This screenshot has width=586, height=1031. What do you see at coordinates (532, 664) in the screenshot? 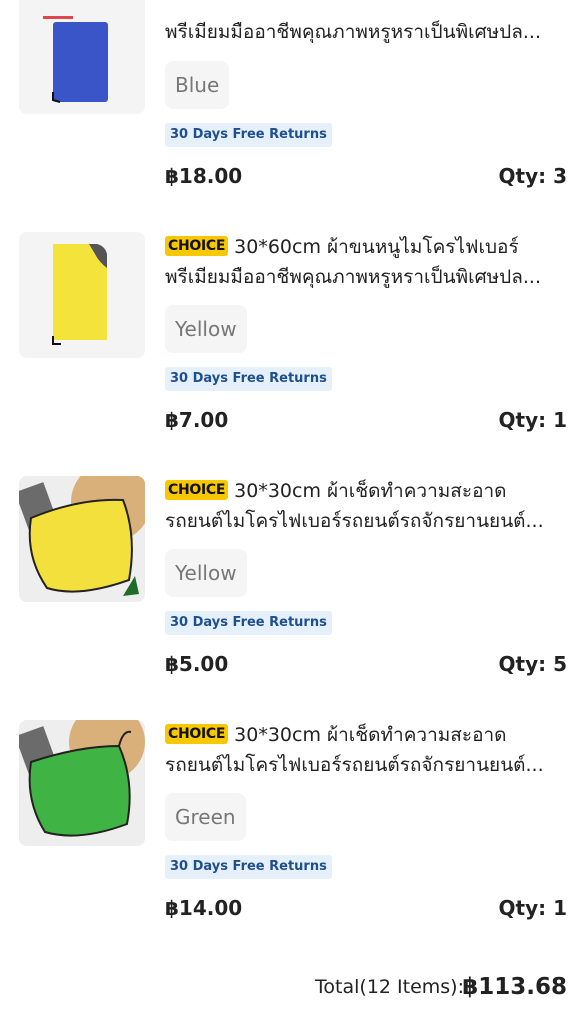
I see `item-quantity: Qty: 5` at bounding box center [532, 664].